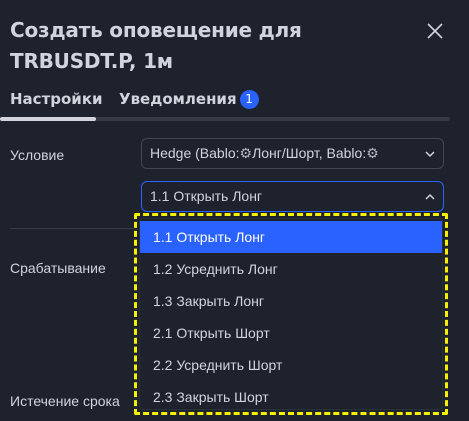 The height and width of the screenshot is (421, 469). I want to click on chevron-up-icon, so click(430, 196).